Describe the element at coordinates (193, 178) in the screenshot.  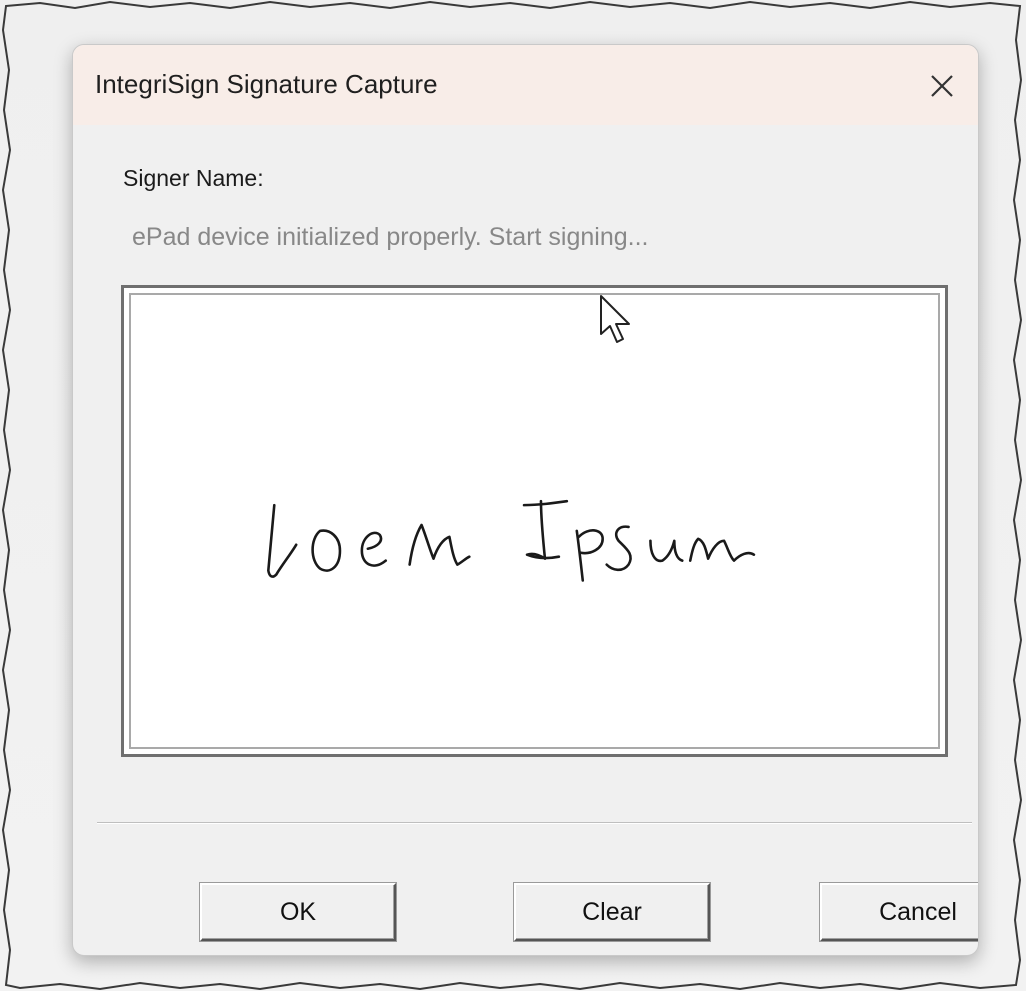
I see `signer-name-label: Signer Name:` at that location.